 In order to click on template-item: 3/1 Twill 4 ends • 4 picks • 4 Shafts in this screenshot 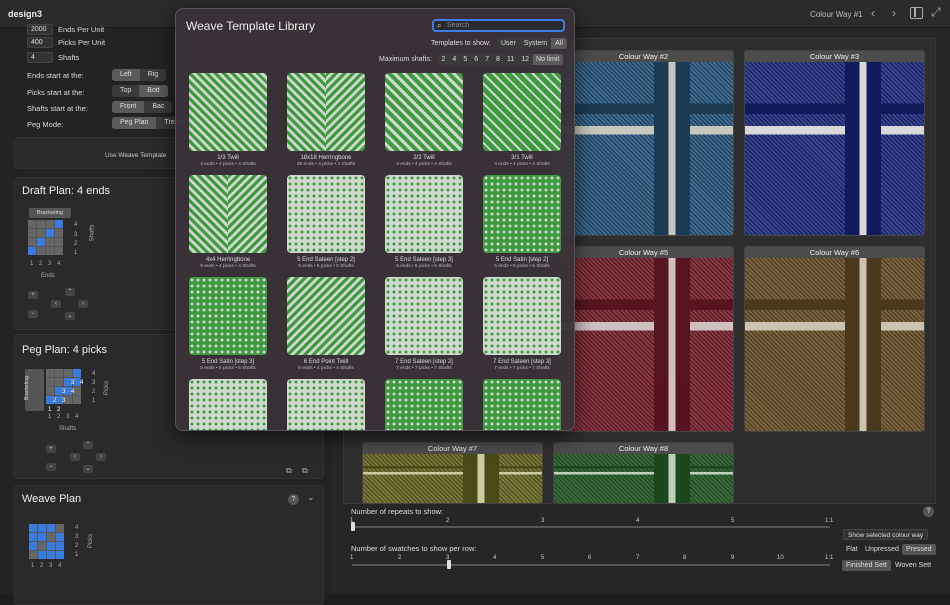, I will do `click(522, 120)`.